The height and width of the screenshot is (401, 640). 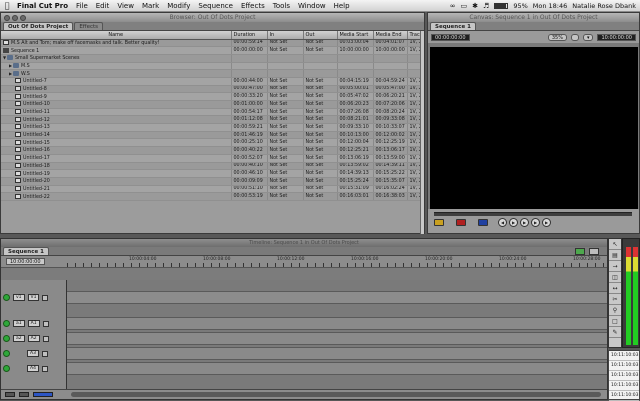 What do you see at coordinates (43, 6) in the screenshot?
I see `menu-app: Final Cut Pro` at bounding box center [43, 6].